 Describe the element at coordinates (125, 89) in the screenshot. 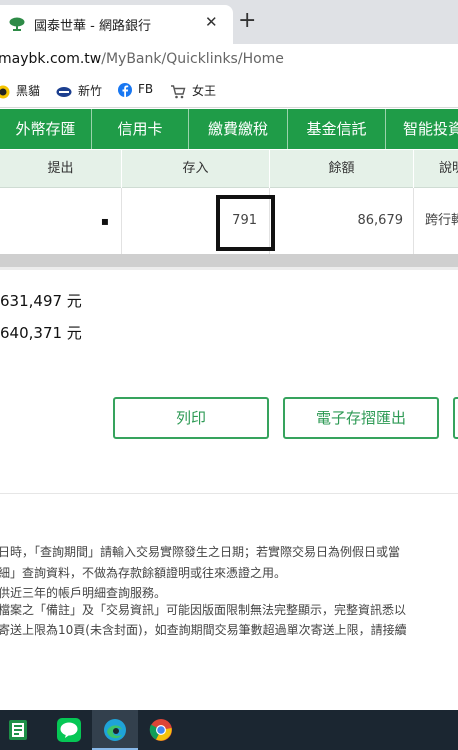

I see `facebook-icon` at that location.